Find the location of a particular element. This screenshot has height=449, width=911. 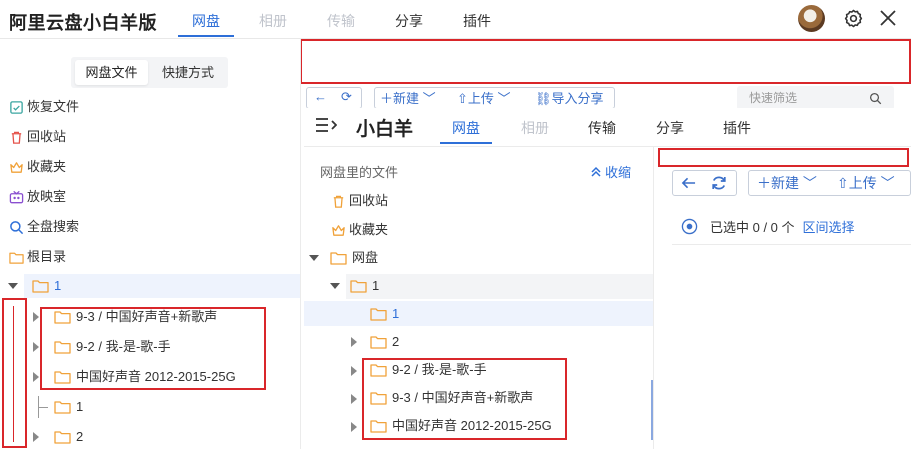

outer-upload-button: ⇧上传 ﹀ is located at coordinates (484, 99).